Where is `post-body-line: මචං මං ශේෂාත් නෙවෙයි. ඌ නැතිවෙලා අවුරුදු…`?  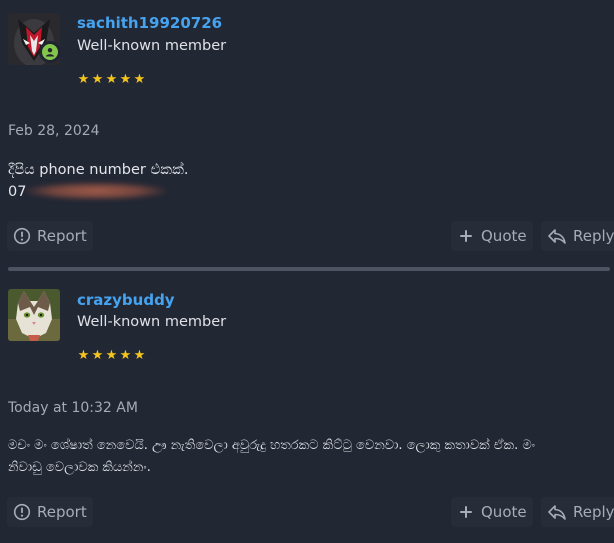
post-body-line: මචං මං ශේෂාත් නෙවෙයි. ඌ නැතිවෙලා අවුරුදු… is located at coordinates (272, 445).